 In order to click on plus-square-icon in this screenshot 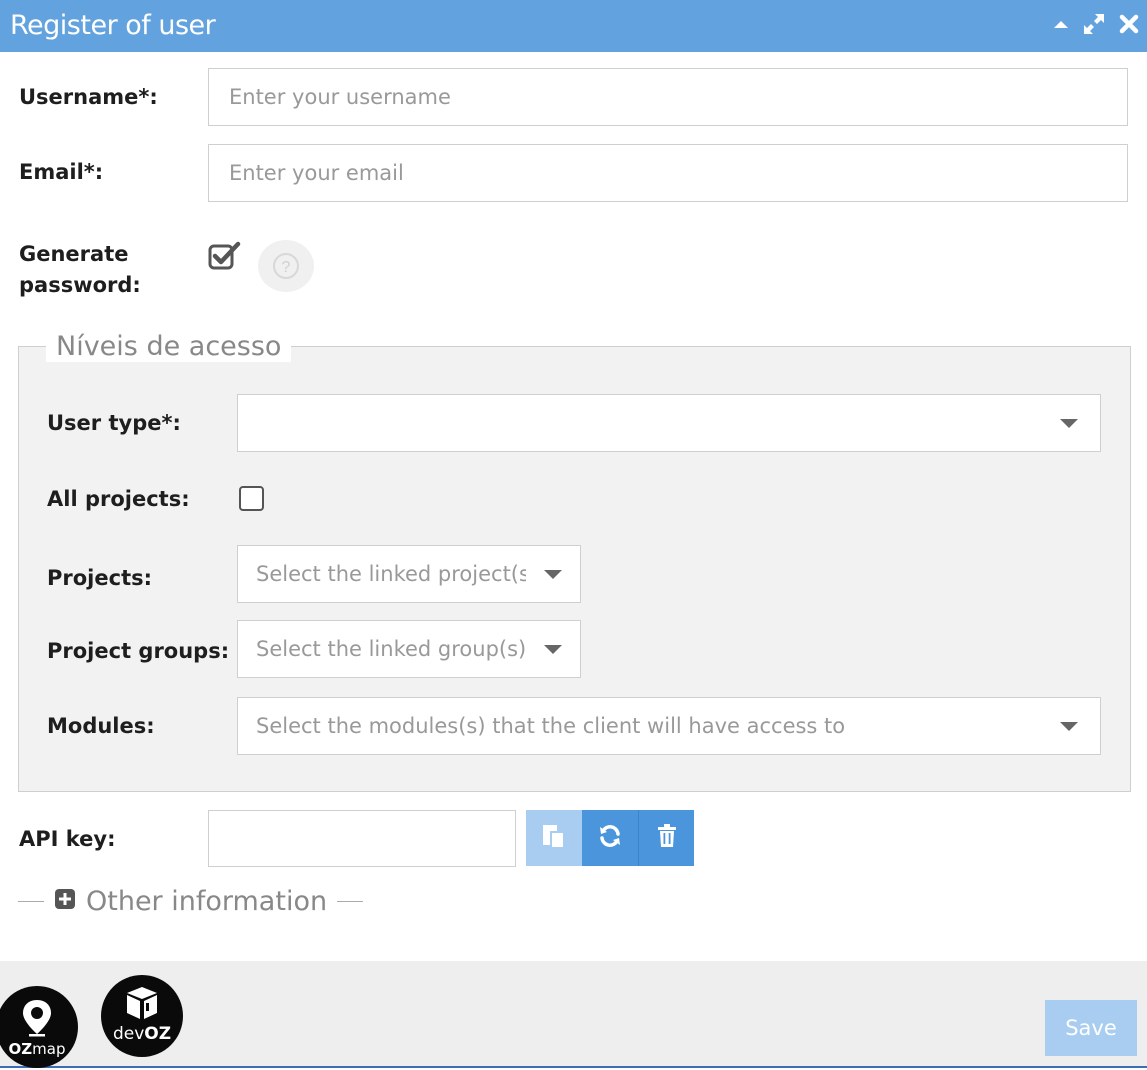, I will do `click(65, 901)`.